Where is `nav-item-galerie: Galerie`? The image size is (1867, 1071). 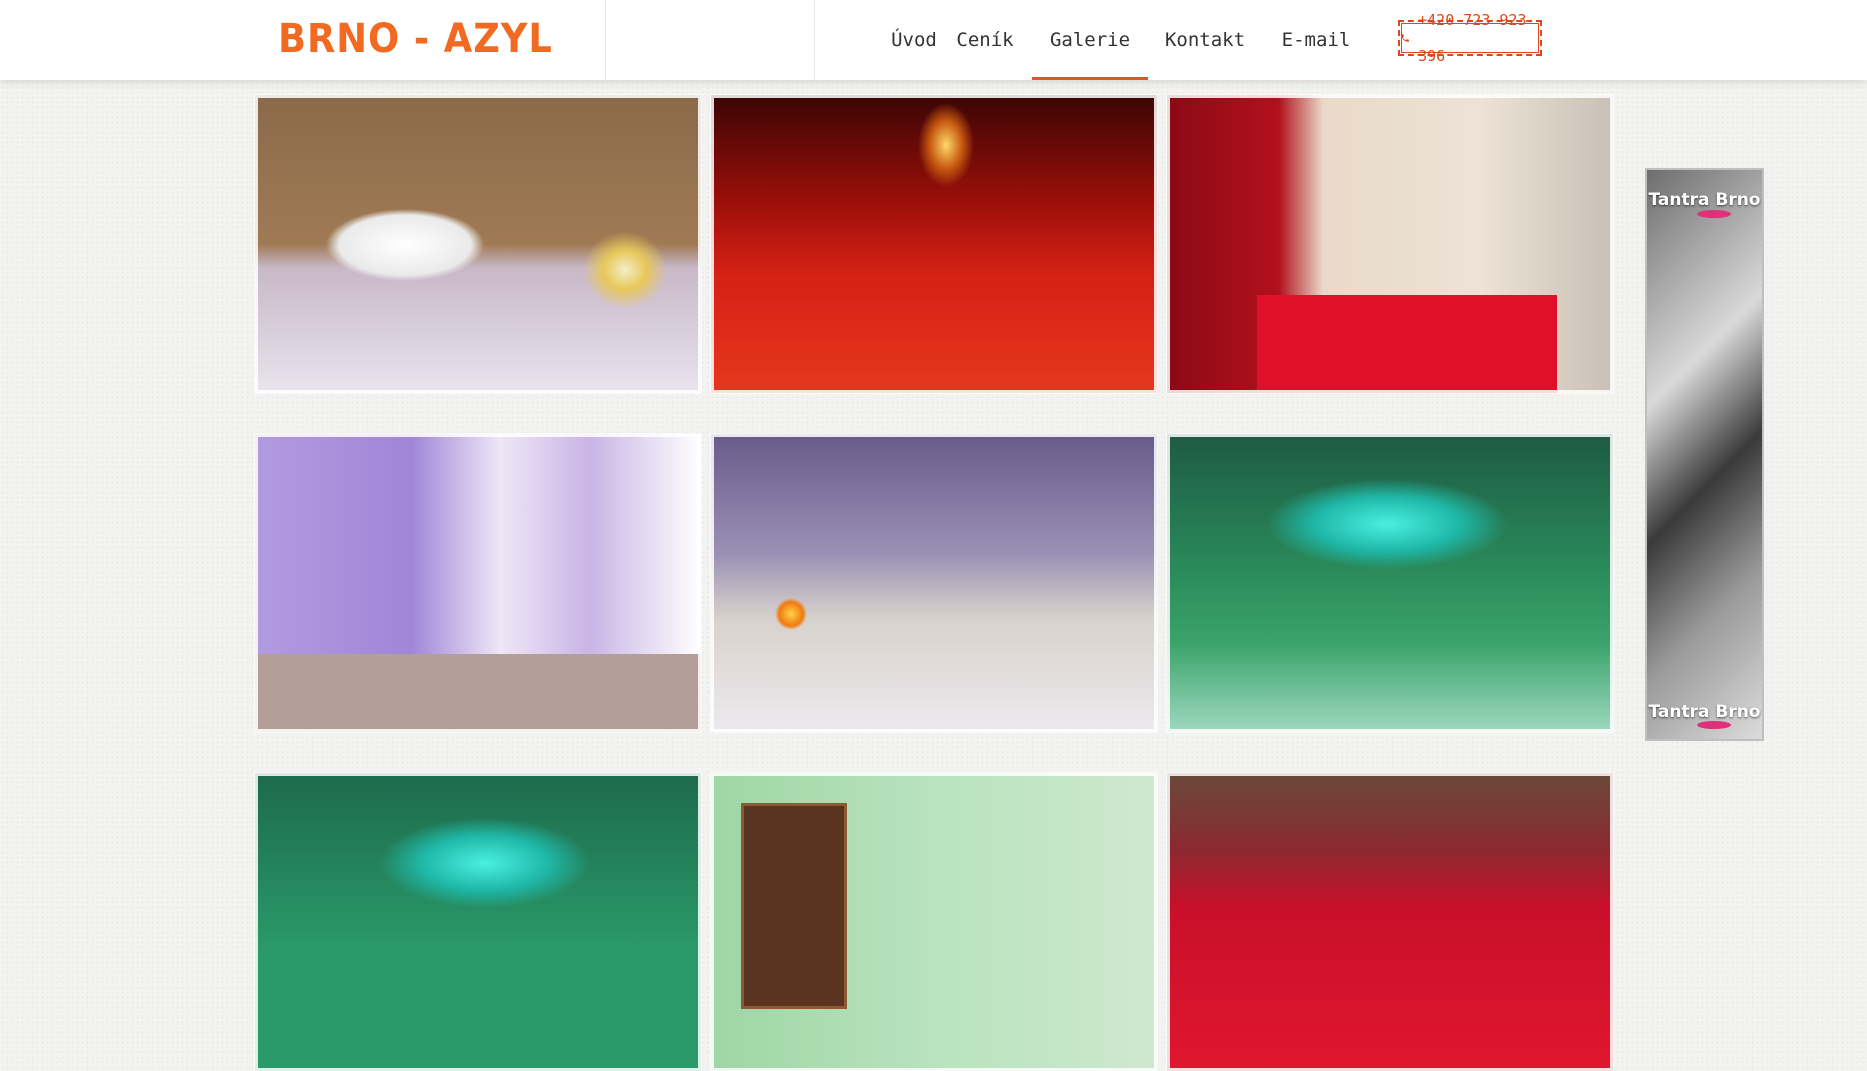 nav-item-galerie: Galerie is located at coordinates (1090, 40).